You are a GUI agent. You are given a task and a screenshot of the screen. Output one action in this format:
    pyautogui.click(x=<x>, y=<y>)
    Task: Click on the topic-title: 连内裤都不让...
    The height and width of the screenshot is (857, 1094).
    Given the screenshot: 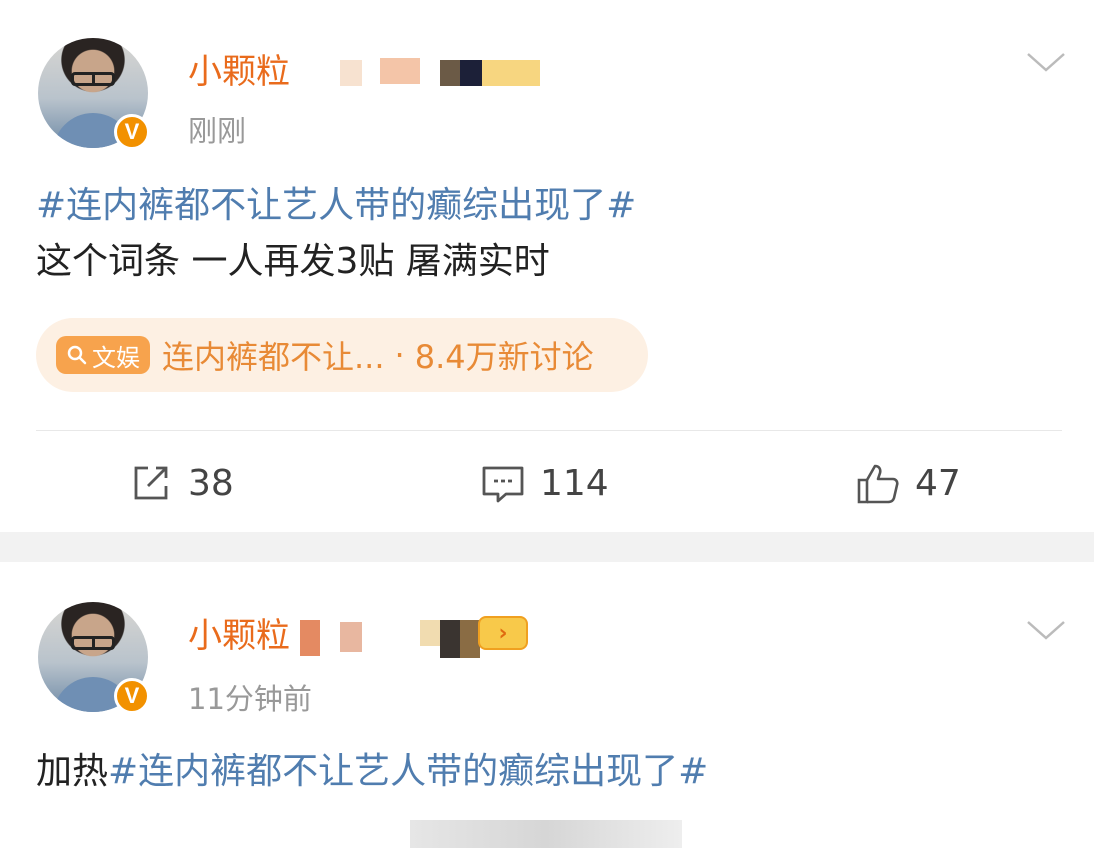 What is the action you would take?
    pyautogui.click(x=273, y=357)
    